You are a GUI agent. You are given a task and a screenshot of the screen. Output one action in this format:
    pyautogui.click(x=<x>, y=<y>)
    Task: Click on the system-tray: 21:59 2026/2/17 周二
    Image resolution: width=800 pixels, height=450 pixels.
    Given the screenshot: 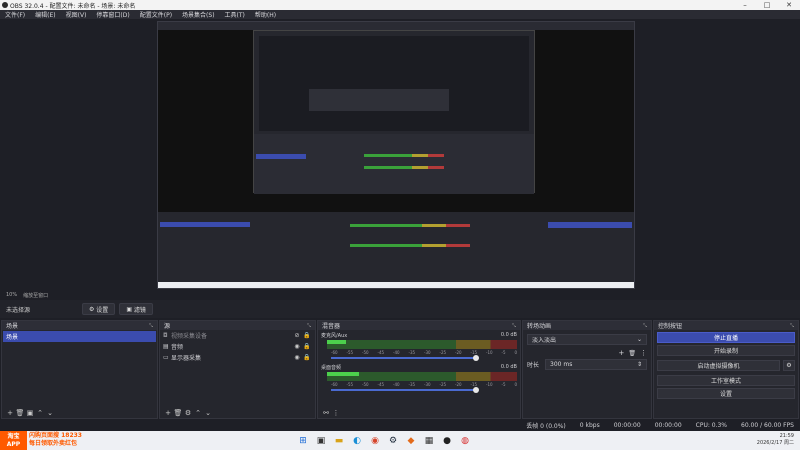 What is the action you would take?
    pyautogui.click(x=775, y=440)
    